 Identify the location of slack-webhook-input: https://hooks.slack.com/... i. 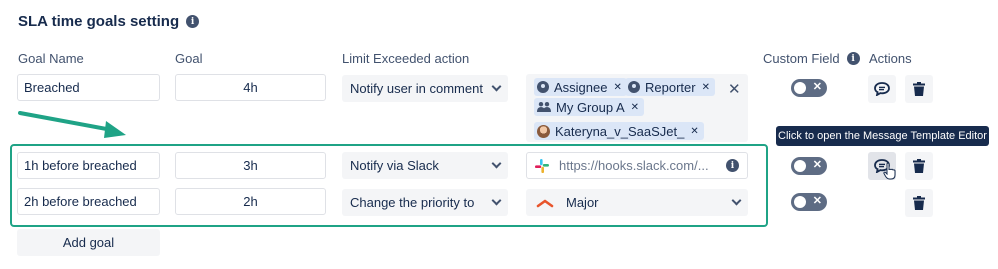
(637, 165).